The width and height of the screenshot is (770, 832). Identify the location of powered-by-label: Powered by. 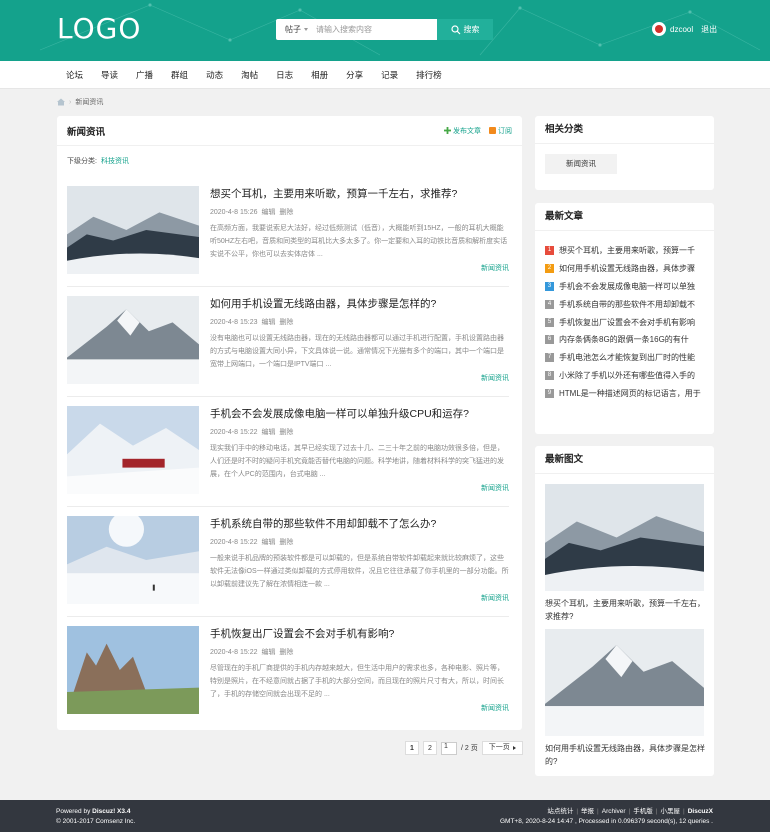
(73, 811).